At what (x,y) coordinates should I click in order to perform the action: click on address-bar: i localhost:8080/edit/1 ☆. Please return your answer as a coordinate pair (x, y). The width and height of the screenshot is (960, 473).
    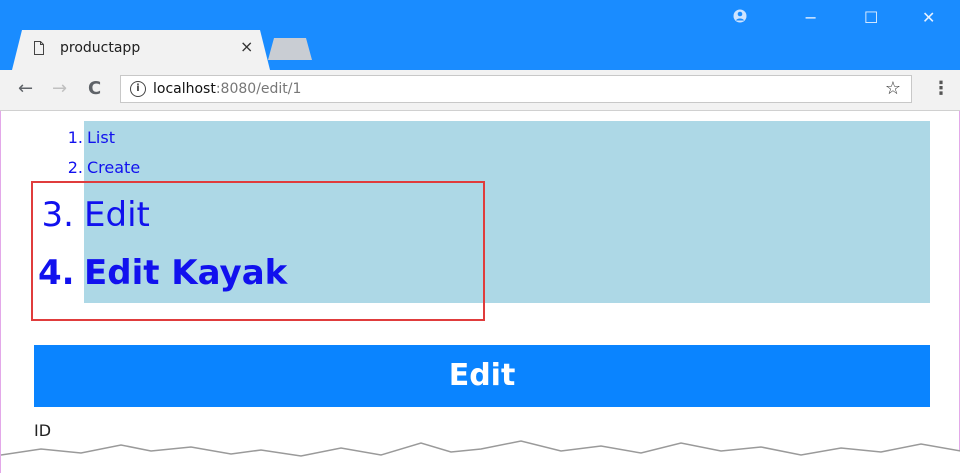
    Looking at the image, I should click on (516, 89).